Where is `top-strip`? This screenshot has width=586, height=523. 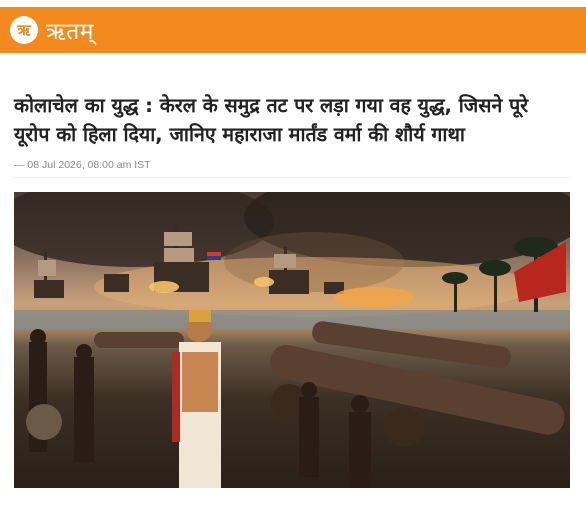 top-strip is located at coordinates (293, 3).